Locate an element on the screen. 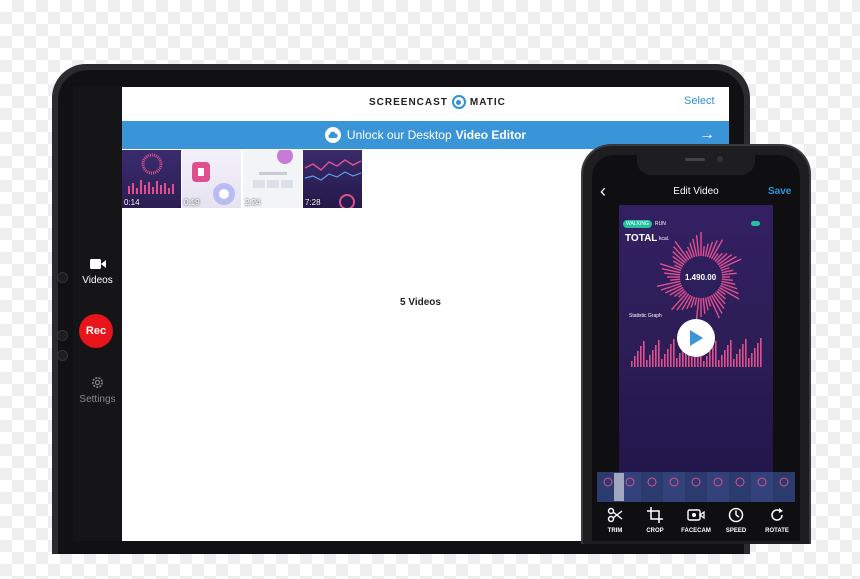 This screenshot has width=860, height=579. speed-icon is located at coordinates (736, 515).